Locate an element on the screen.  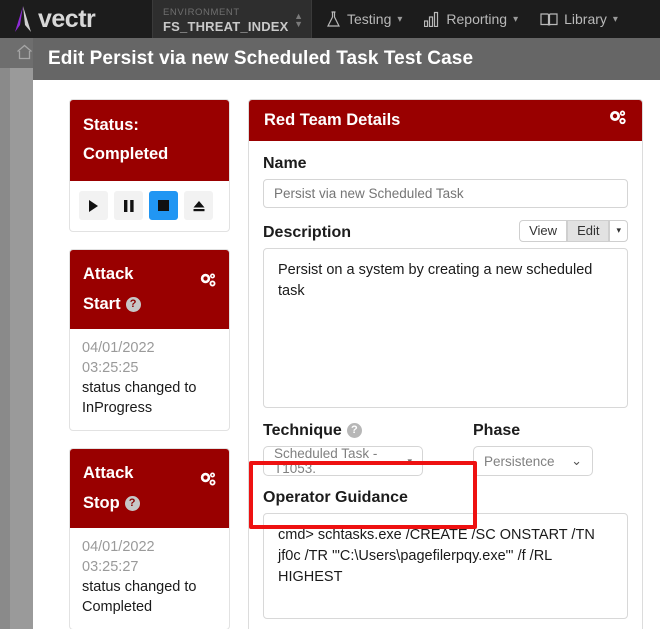
environment-caption: ENVIRONMENT is located at coordinates (201, 12).